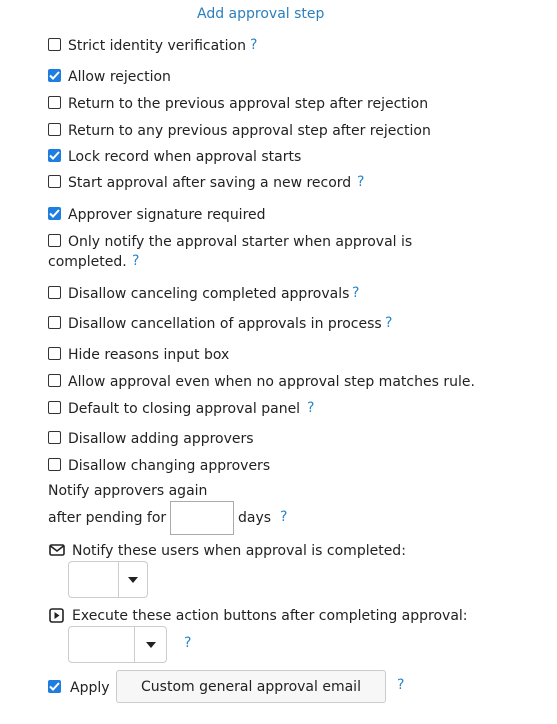 The image size is (557, 724). Describe the element at coordinates (255, 518) in the screenshot. I see `days-unit-label: days` at that location.